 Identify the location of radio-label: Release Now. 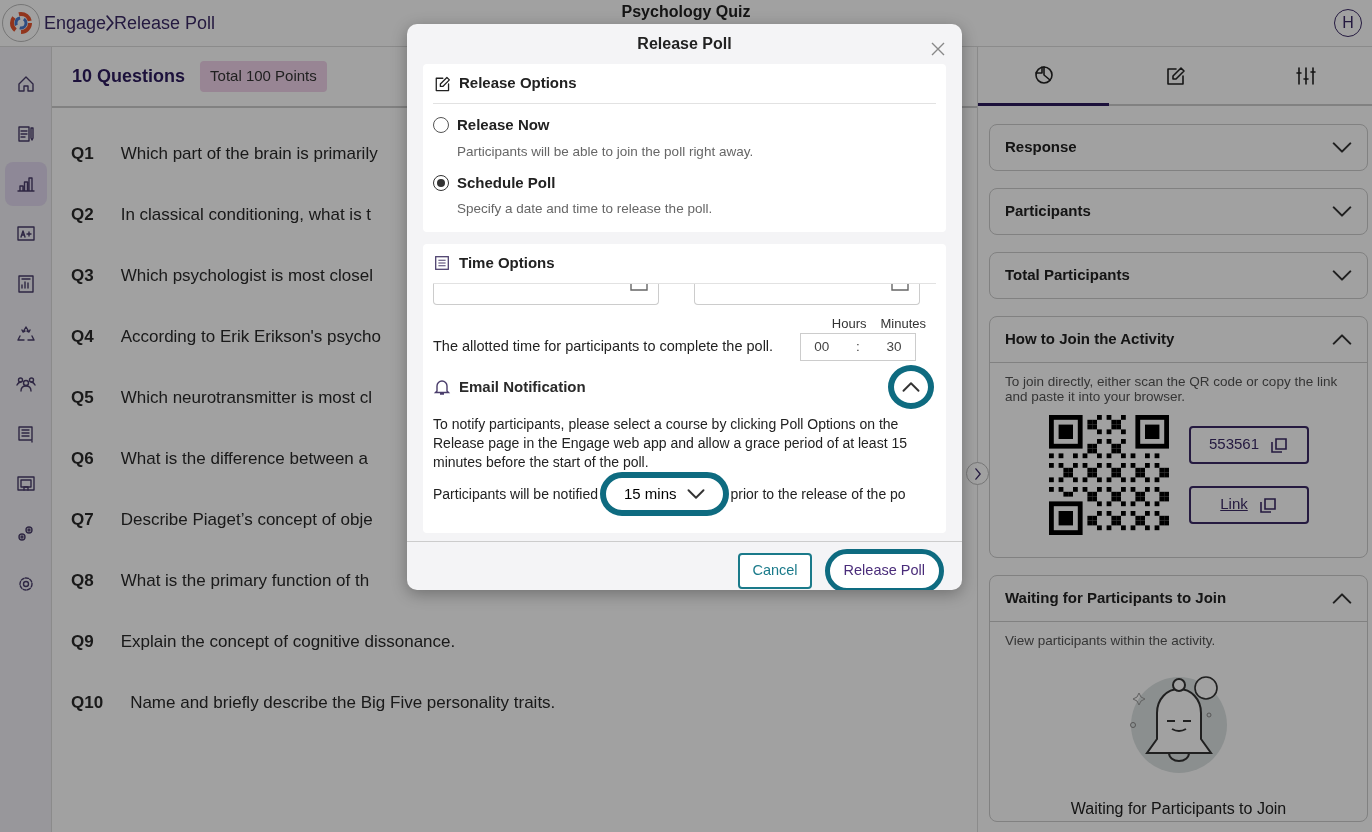
(503, 125).